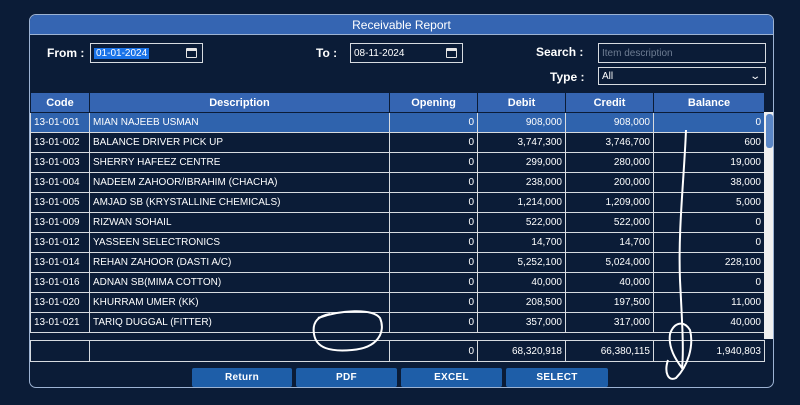  What do you see at coordinates (60, 242) in the screenshot?
I see `cell-code: 13-01-012` at bounding box center [60, 242].